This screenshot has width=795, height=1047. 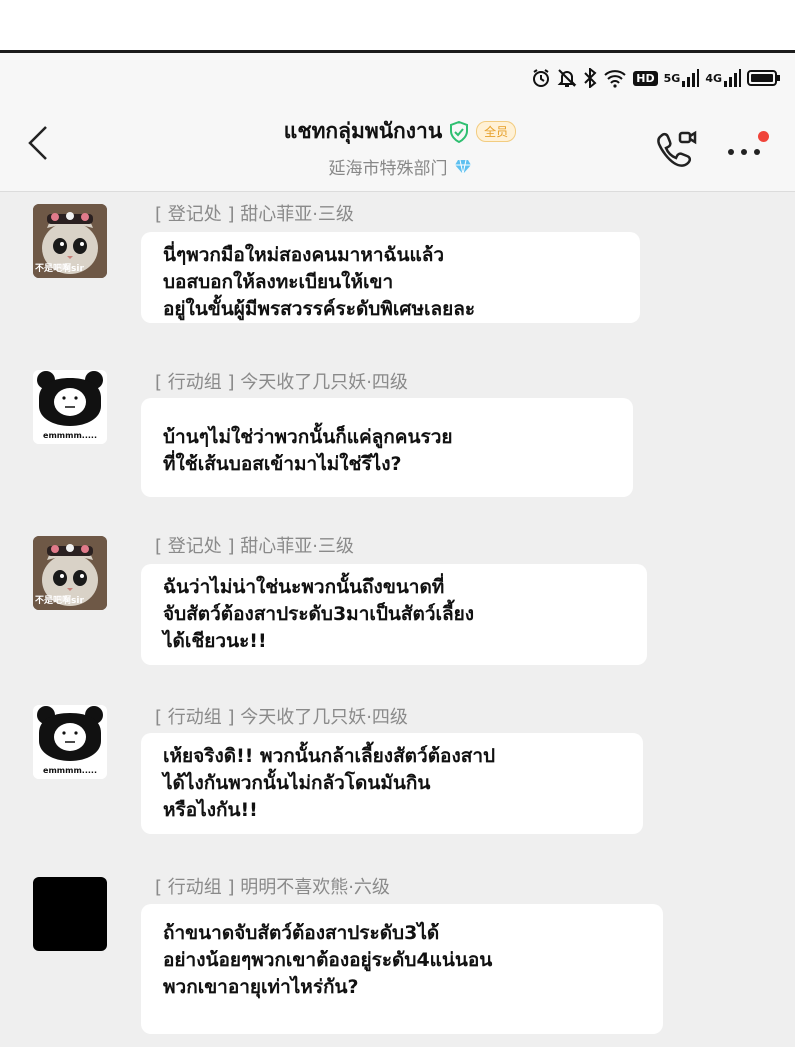 I want to click on chat-title-block: แชทกลุ่มพนักงาน 全员 延海市特殊部门, so click(x=400, y=147).